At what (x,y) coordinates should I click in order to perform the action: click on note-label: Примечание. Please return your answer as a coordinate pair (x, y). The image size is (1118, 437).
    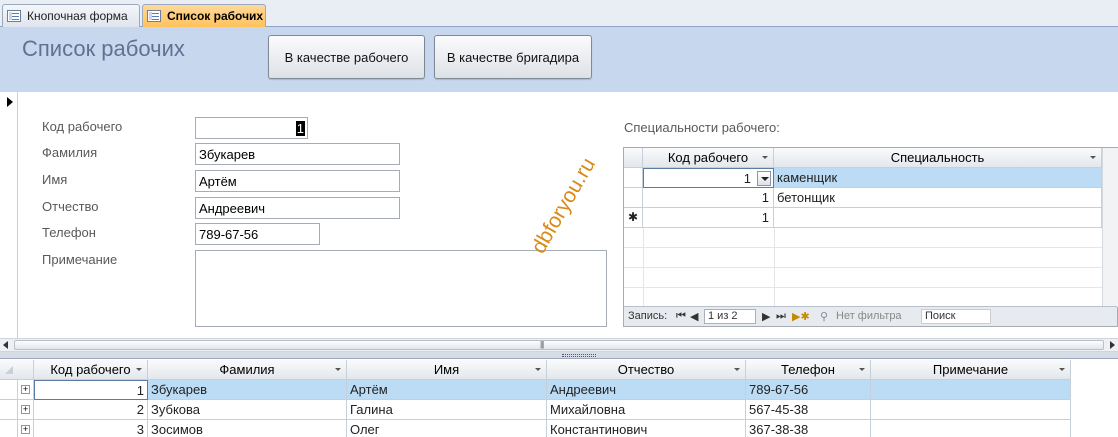
    Looking at the image, I should click on (80, 259).